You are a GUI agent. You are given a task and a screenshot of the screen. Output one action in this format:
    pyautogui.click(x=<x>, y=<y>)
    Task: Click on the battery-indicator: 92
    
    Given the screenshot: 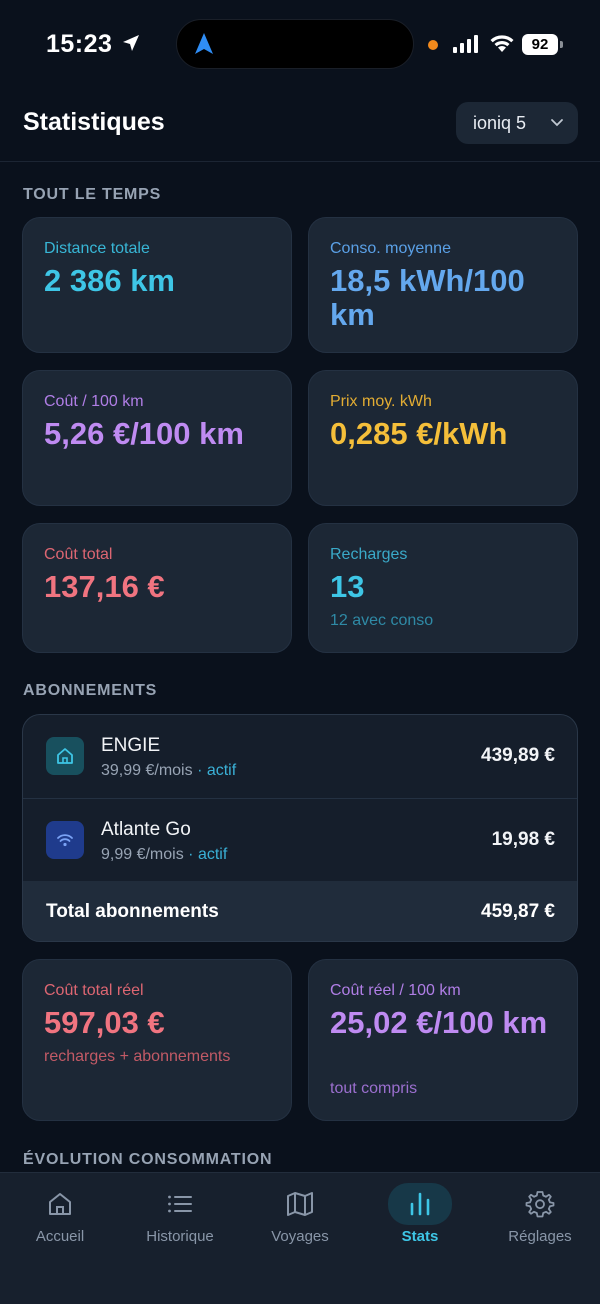 What is the action you would take?
    pyautogui.click(x=540, y=44)
    